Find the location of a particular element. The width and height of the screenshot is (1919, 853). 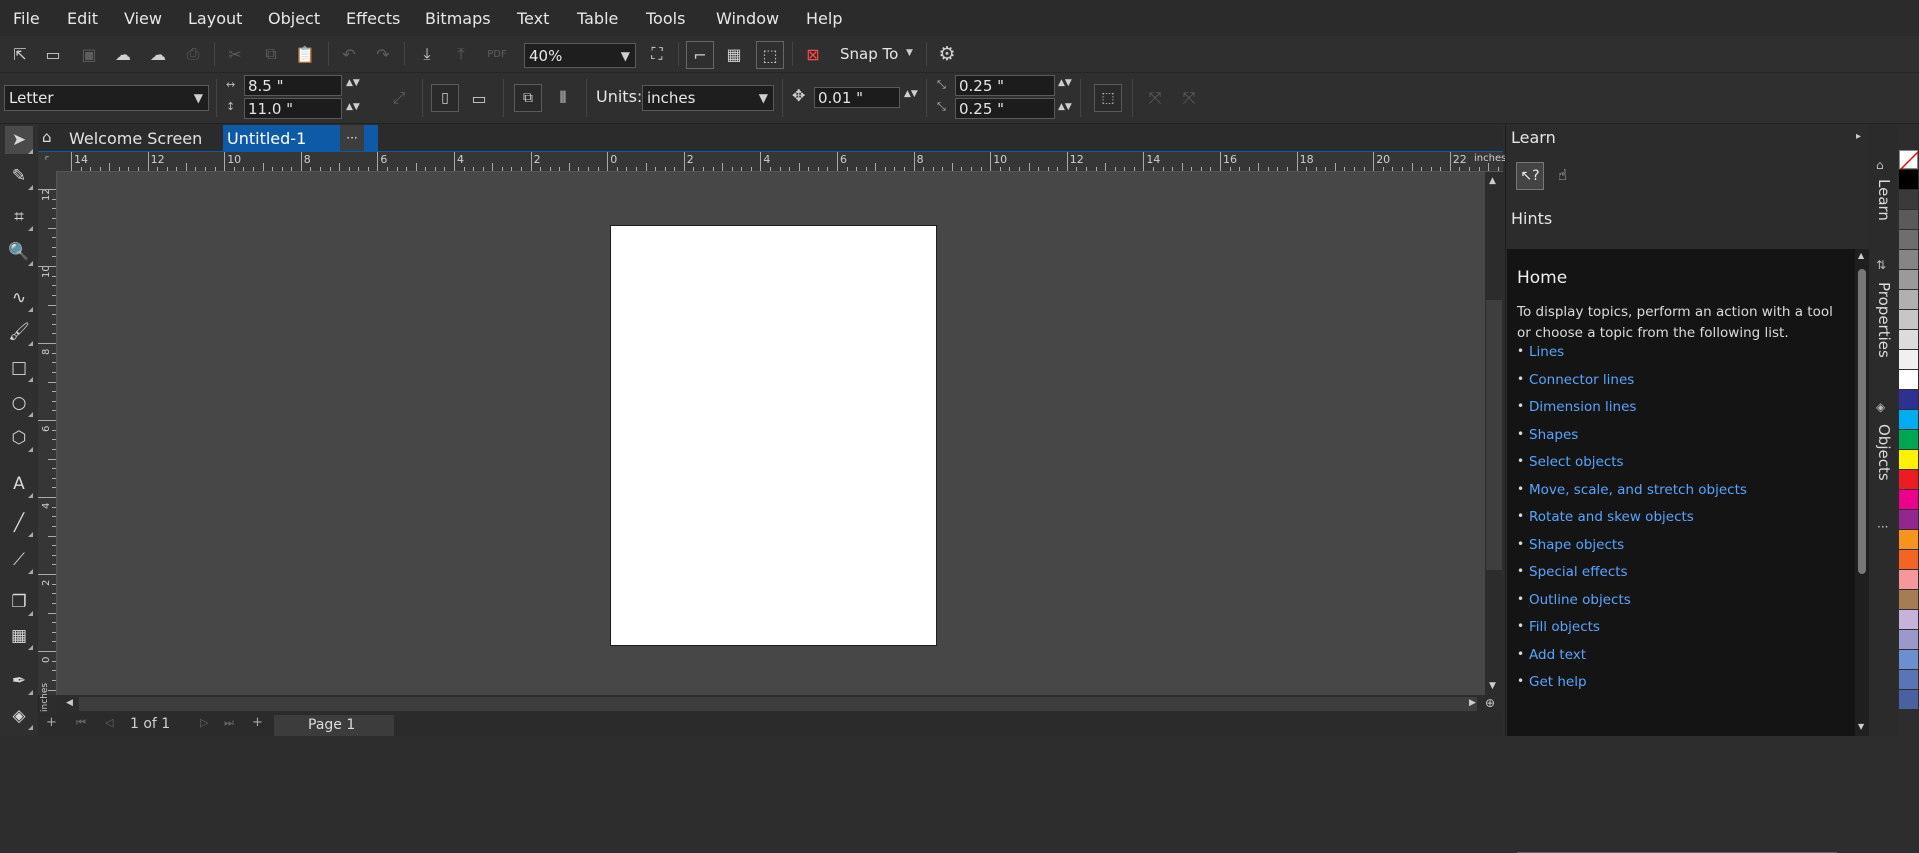

docker-scrollbar: ▲ ▼ is located at coordinates (1862, 492).